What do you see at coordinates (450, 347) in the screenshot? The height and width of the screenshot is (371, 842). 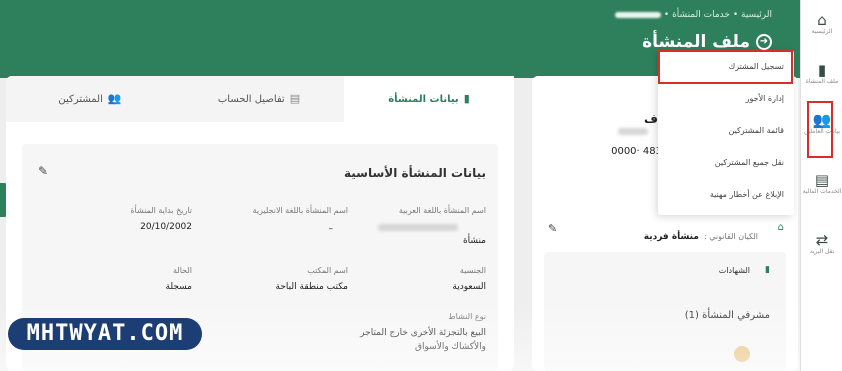 I see `field-value: والأكشاك والأسواق` at bounding box center [450, 347].